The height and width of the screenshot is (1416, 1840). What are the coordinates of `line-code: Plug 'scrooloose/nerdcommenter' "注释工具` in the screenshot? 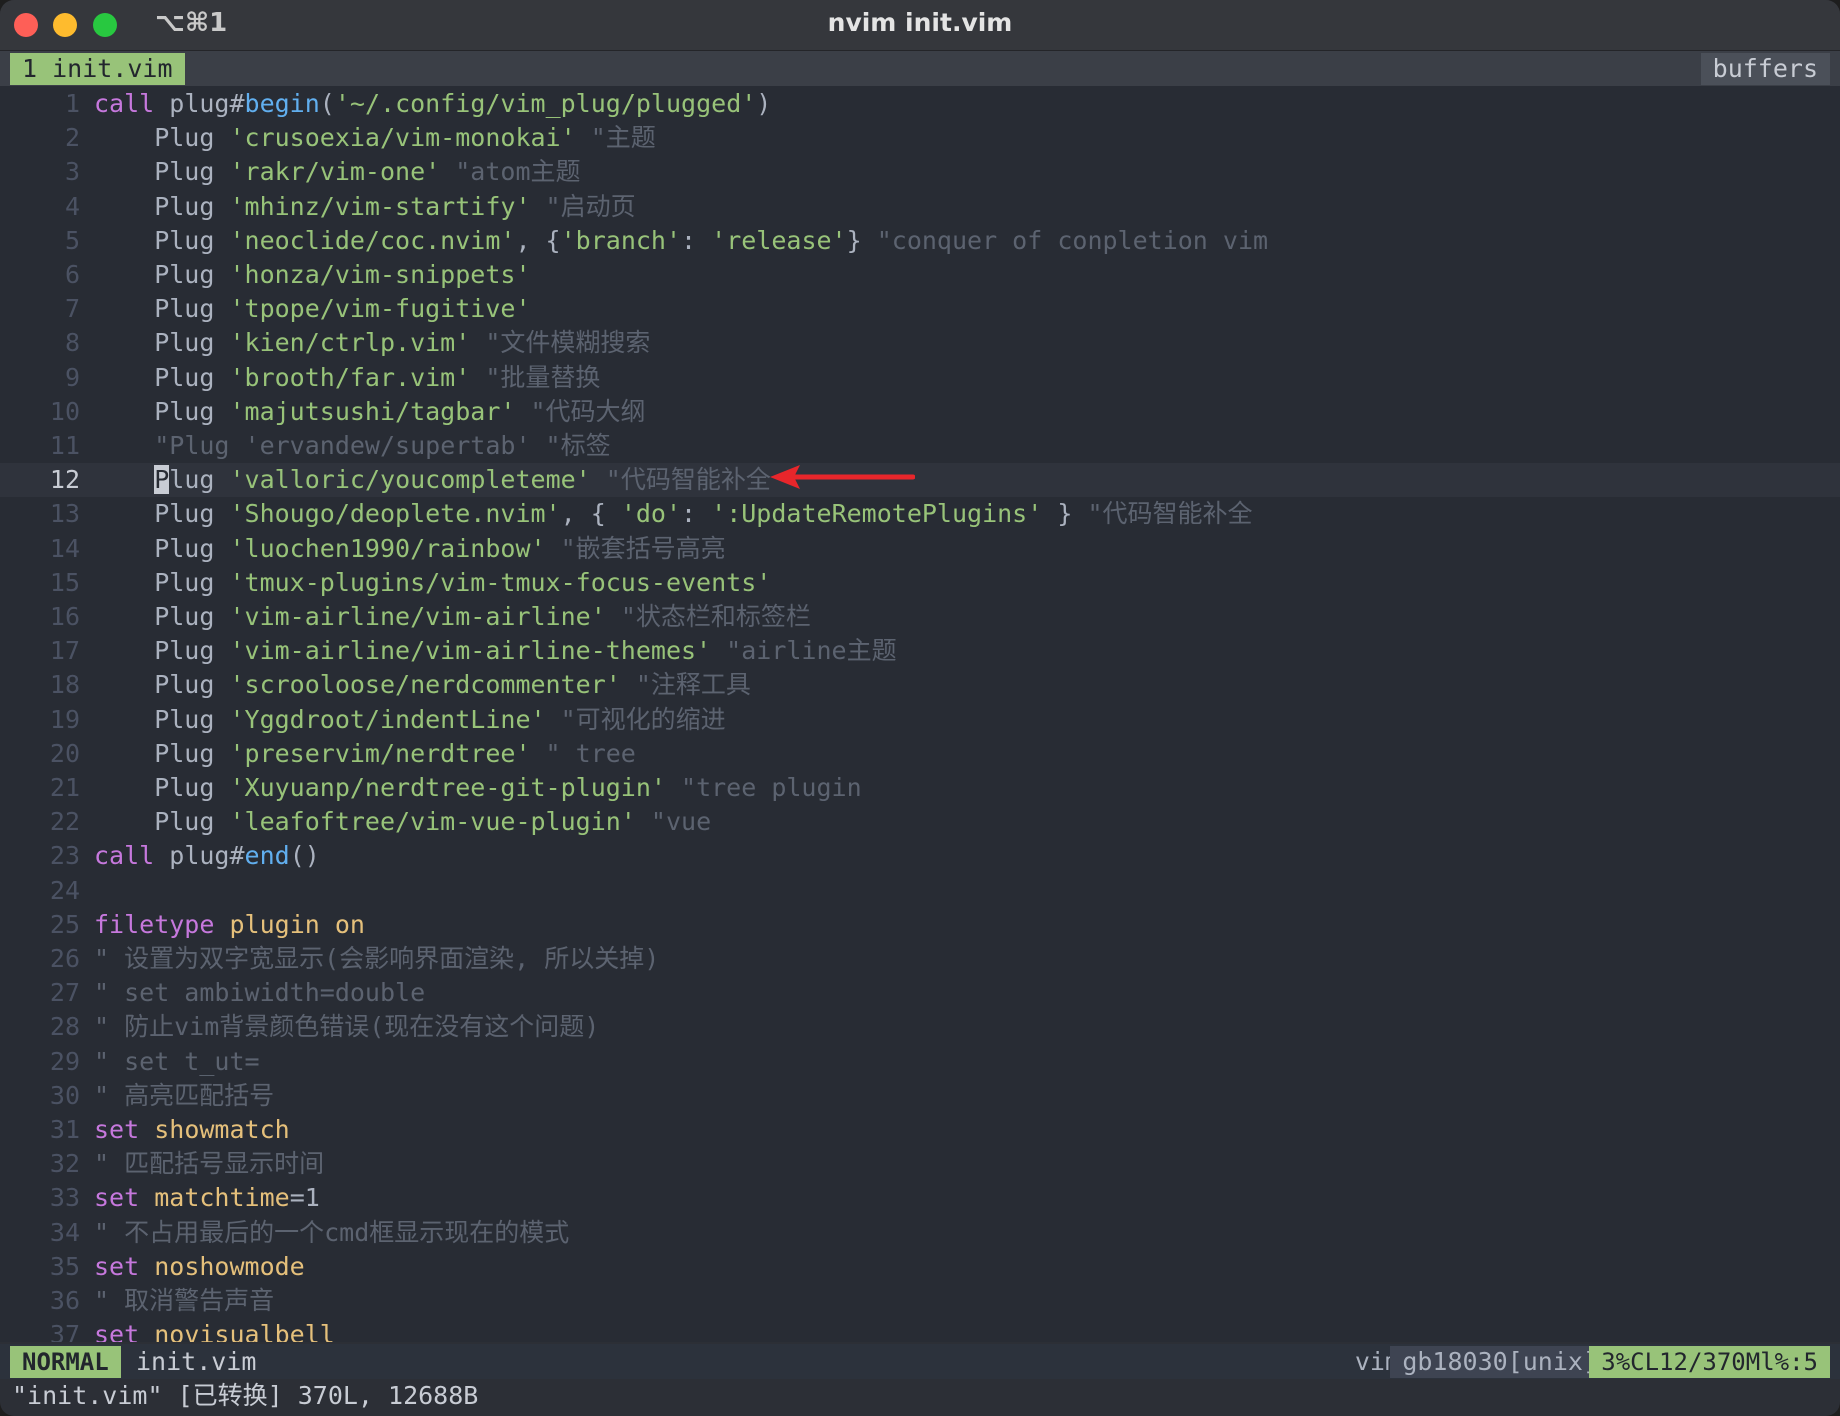 It's located at (422, 685).